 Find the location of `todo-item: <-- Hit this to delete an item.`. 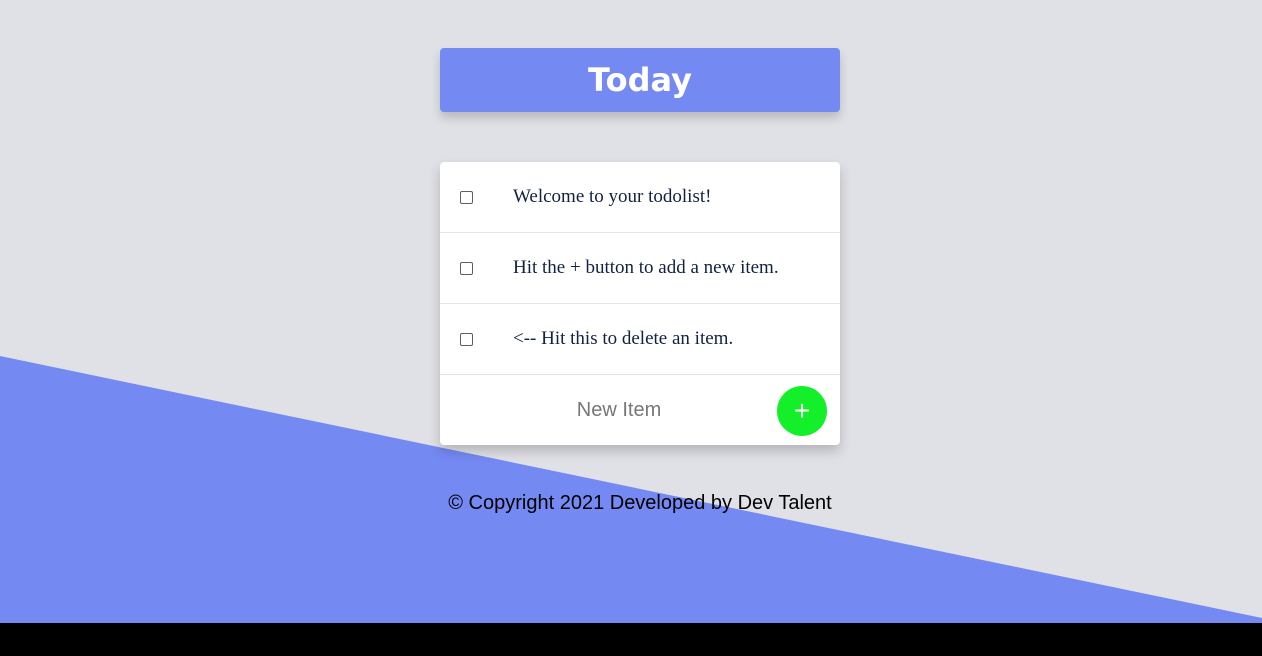

todo-item: <-- Hit this to delete an item. is located at coordinates (640, 339).